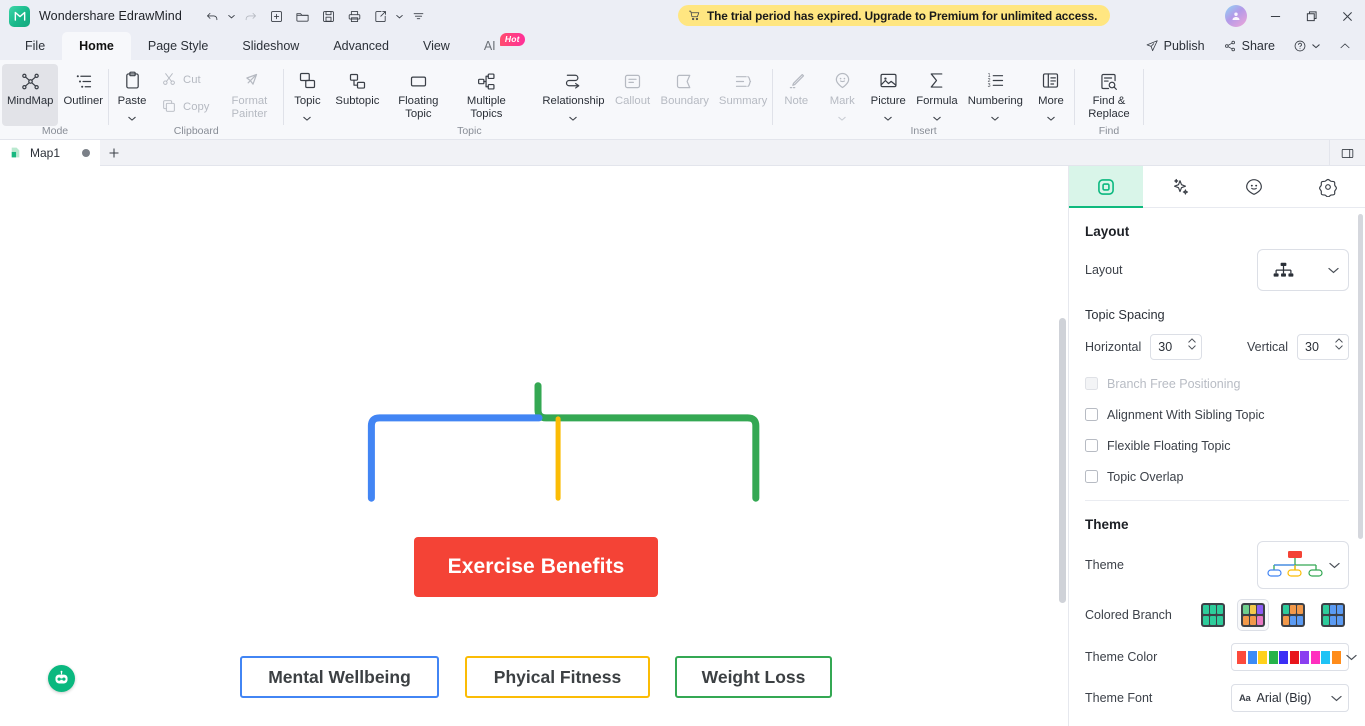 The width and height of the screenshot is (1365, 726). I want to click on numbering-button: 123 Numbering, so click(995, 95).